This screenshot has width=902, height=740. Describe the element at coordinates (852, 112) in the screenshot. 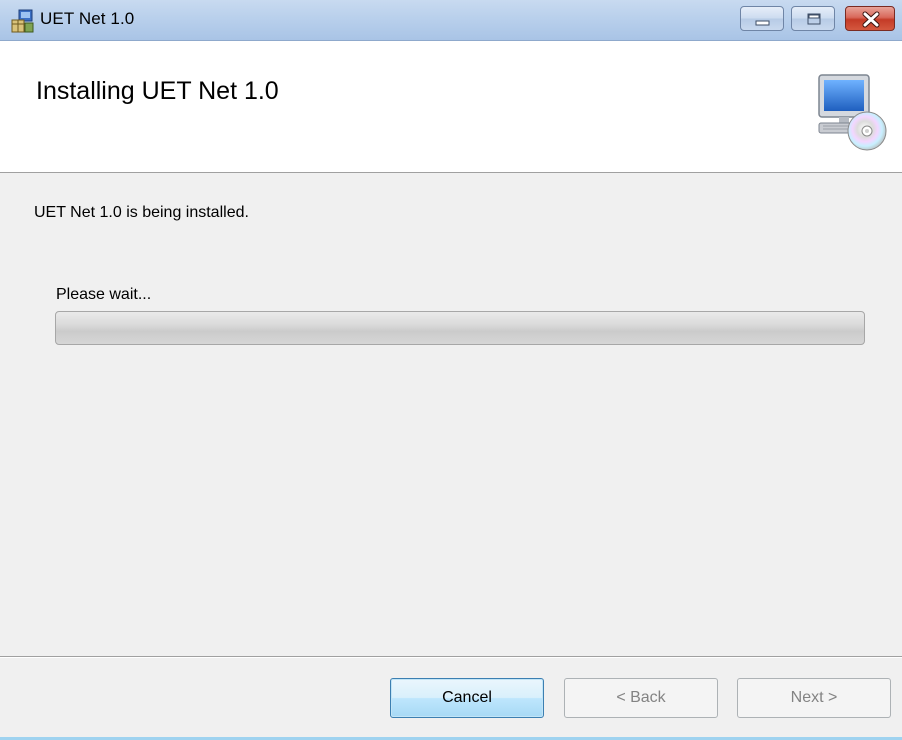

I see `computer-disc-icon` at that location.